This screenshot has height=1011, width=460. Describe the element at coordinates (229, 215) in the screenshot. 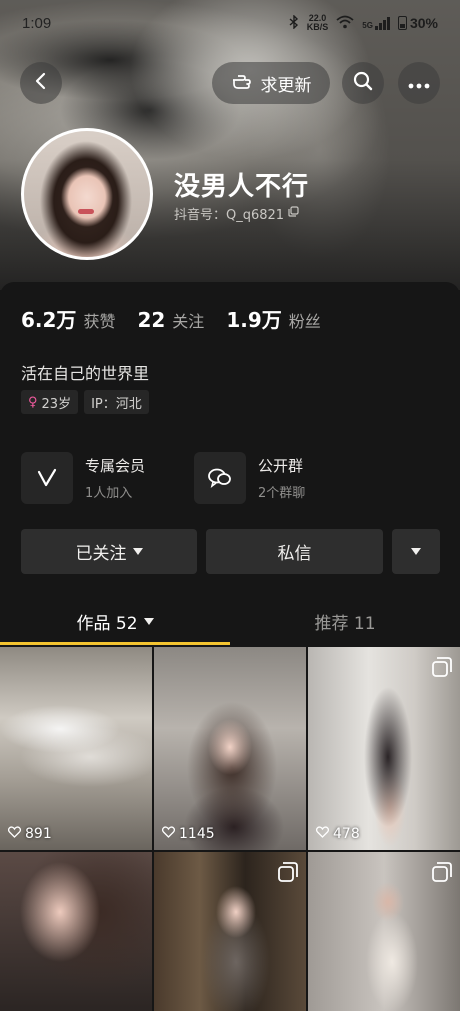

I see `profile-id-label: 抖音号：Q_q6821` at that location.